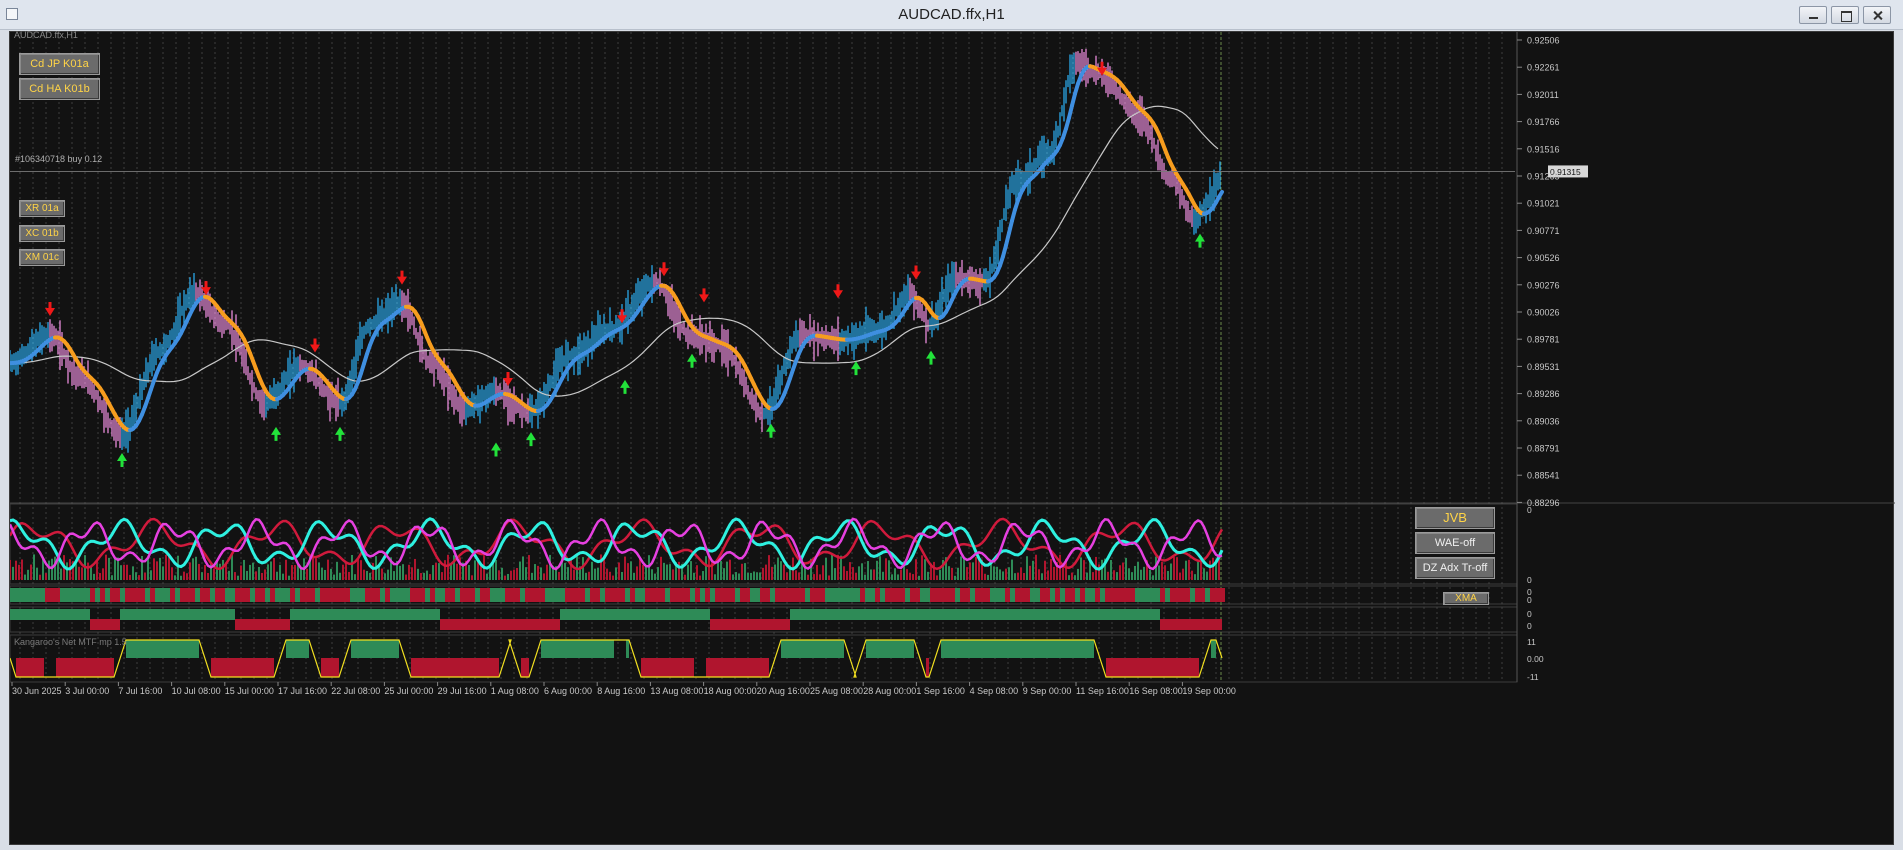 Image resolution: width=1903 pixels, height=850 pixels. What do you see at coordinates (59, 64) in the screenshot?
I see `cd-jp-button: Cd JP K01a` at bounding box center [59, 64].